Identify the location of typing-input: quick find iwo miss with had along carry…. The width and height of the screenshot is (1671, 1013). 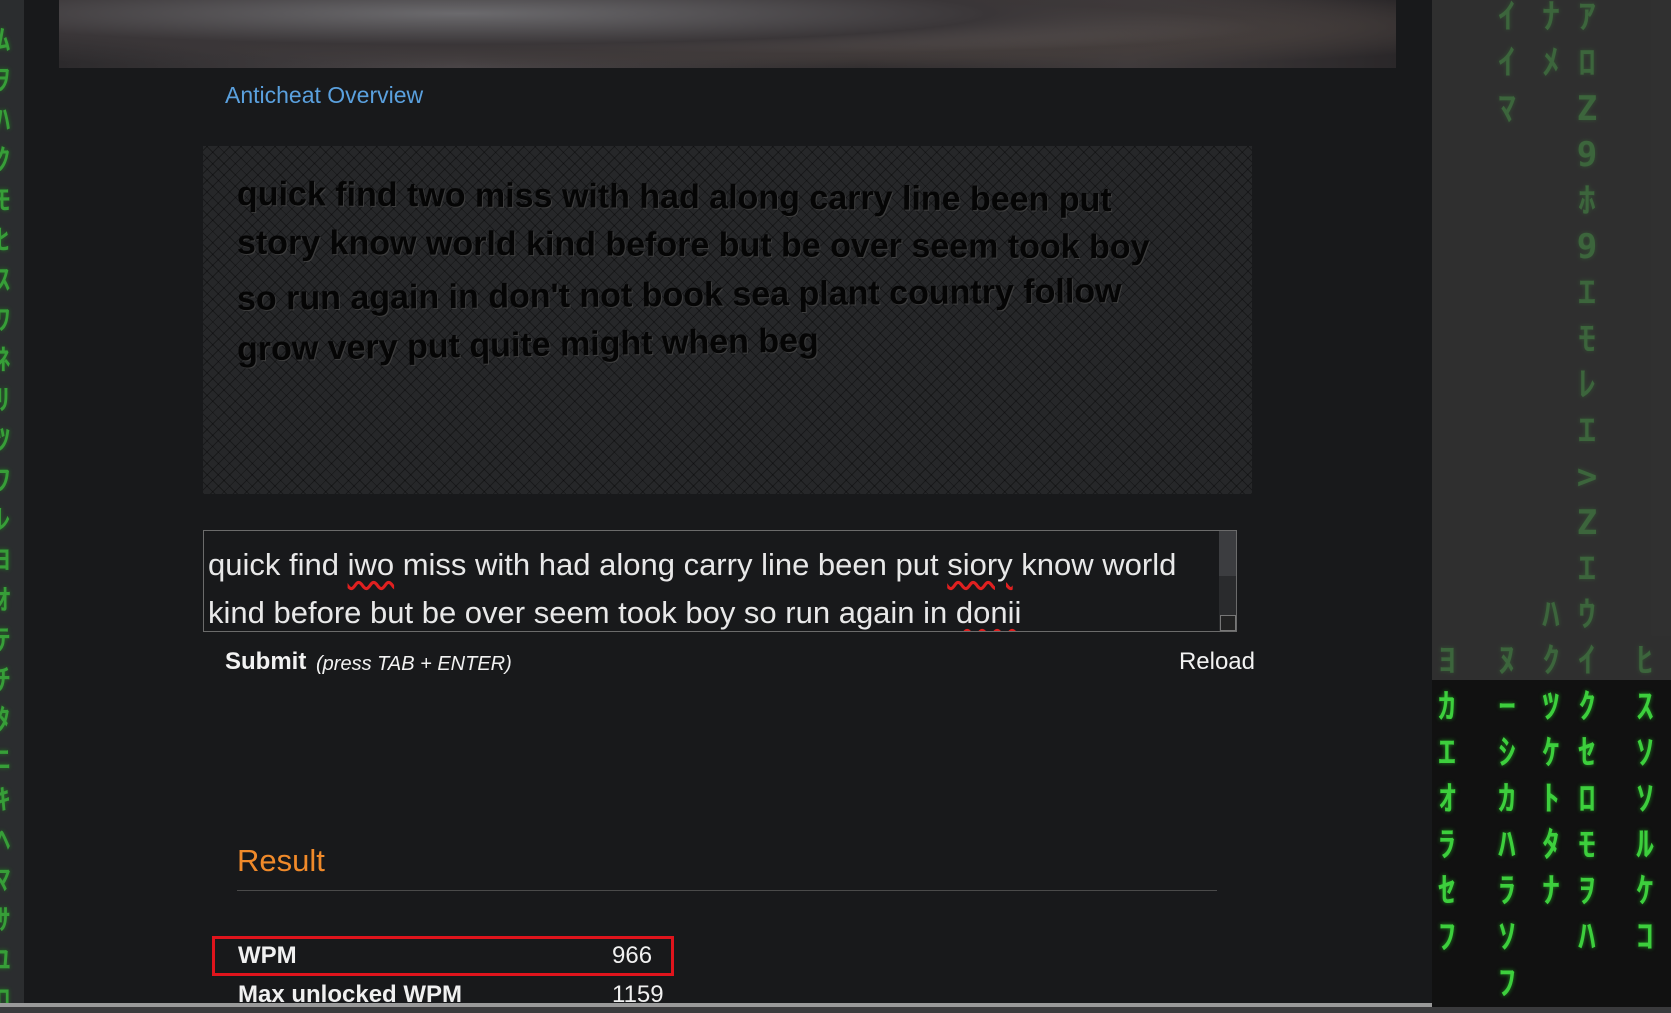
(720, 581).